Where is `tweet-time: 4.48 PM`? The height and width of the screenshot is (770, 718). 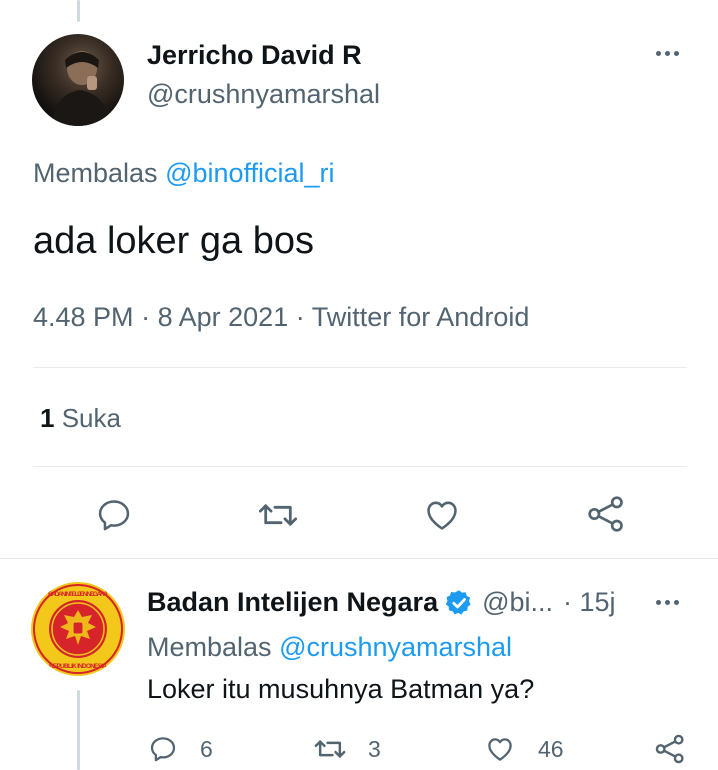 tweet-time: 4.48 PM is located at coordinates (83, 317).